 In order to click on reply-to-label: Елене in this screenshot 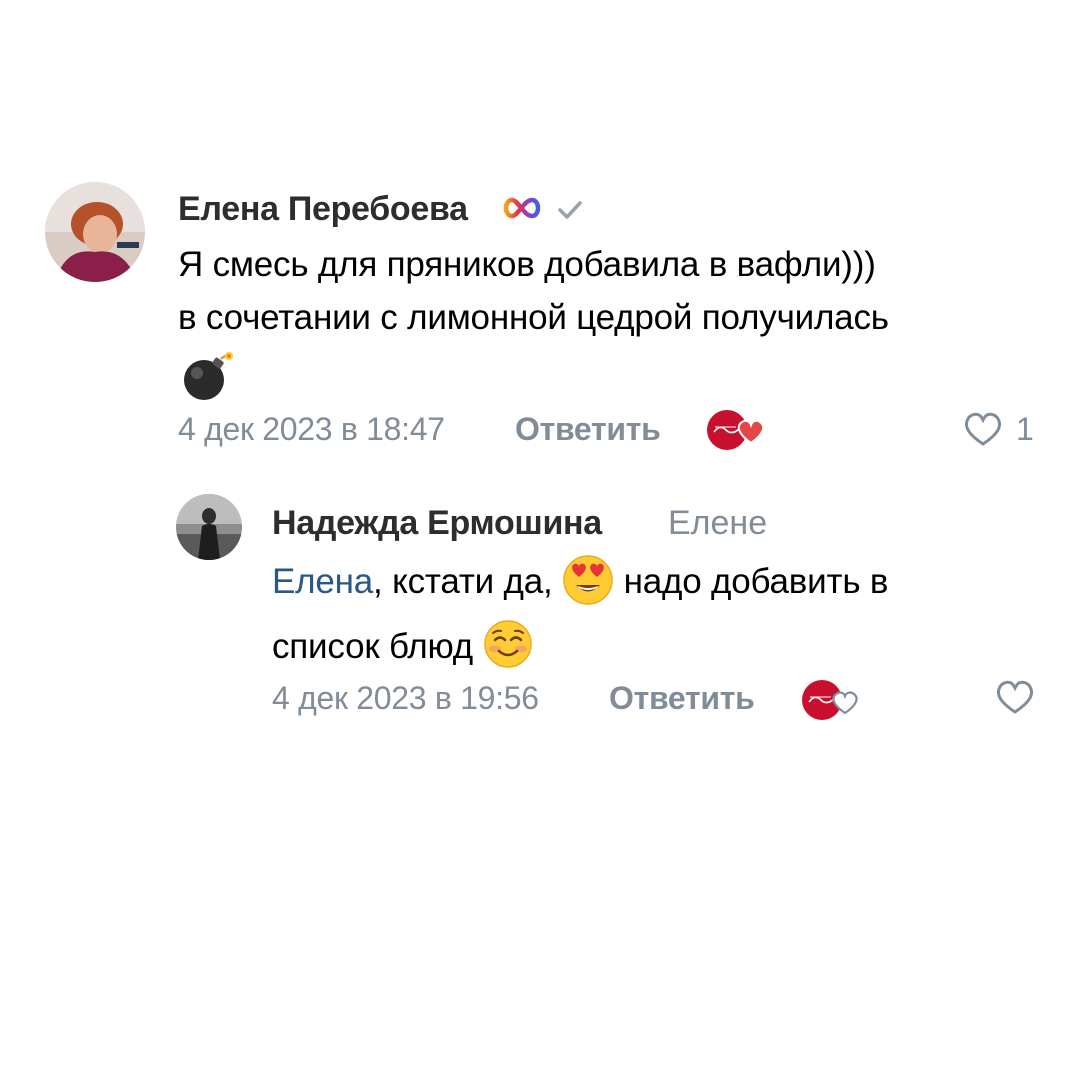, I will do `click(717, 523)`.